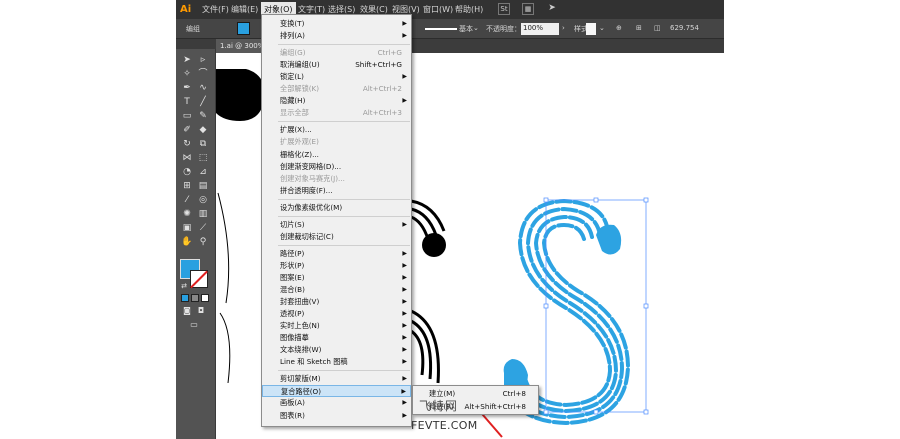  What do you see at coordinates (187, 144) in the screenshot?
I see `rotate-tool-icon: ↻` at bounding box center [187, 144].